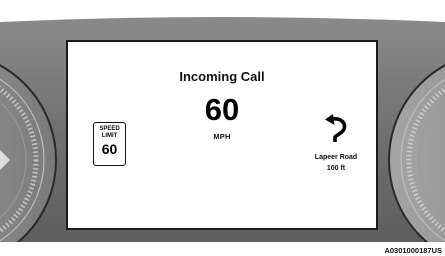 The width and height of the screenshot is (445, 256). I want to click on speed-limit-label-line1: SPEED, so click(109, 129).